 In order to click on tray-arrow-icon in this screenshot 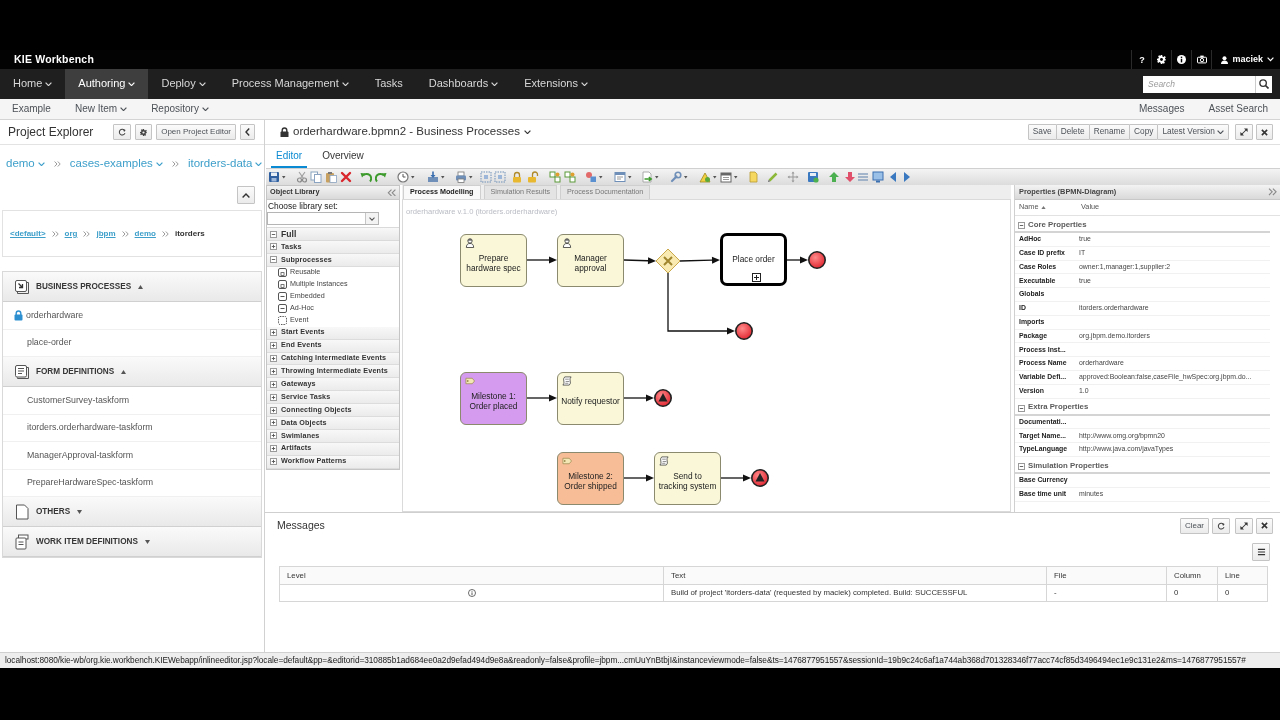, I will do `click(436, 177)`.